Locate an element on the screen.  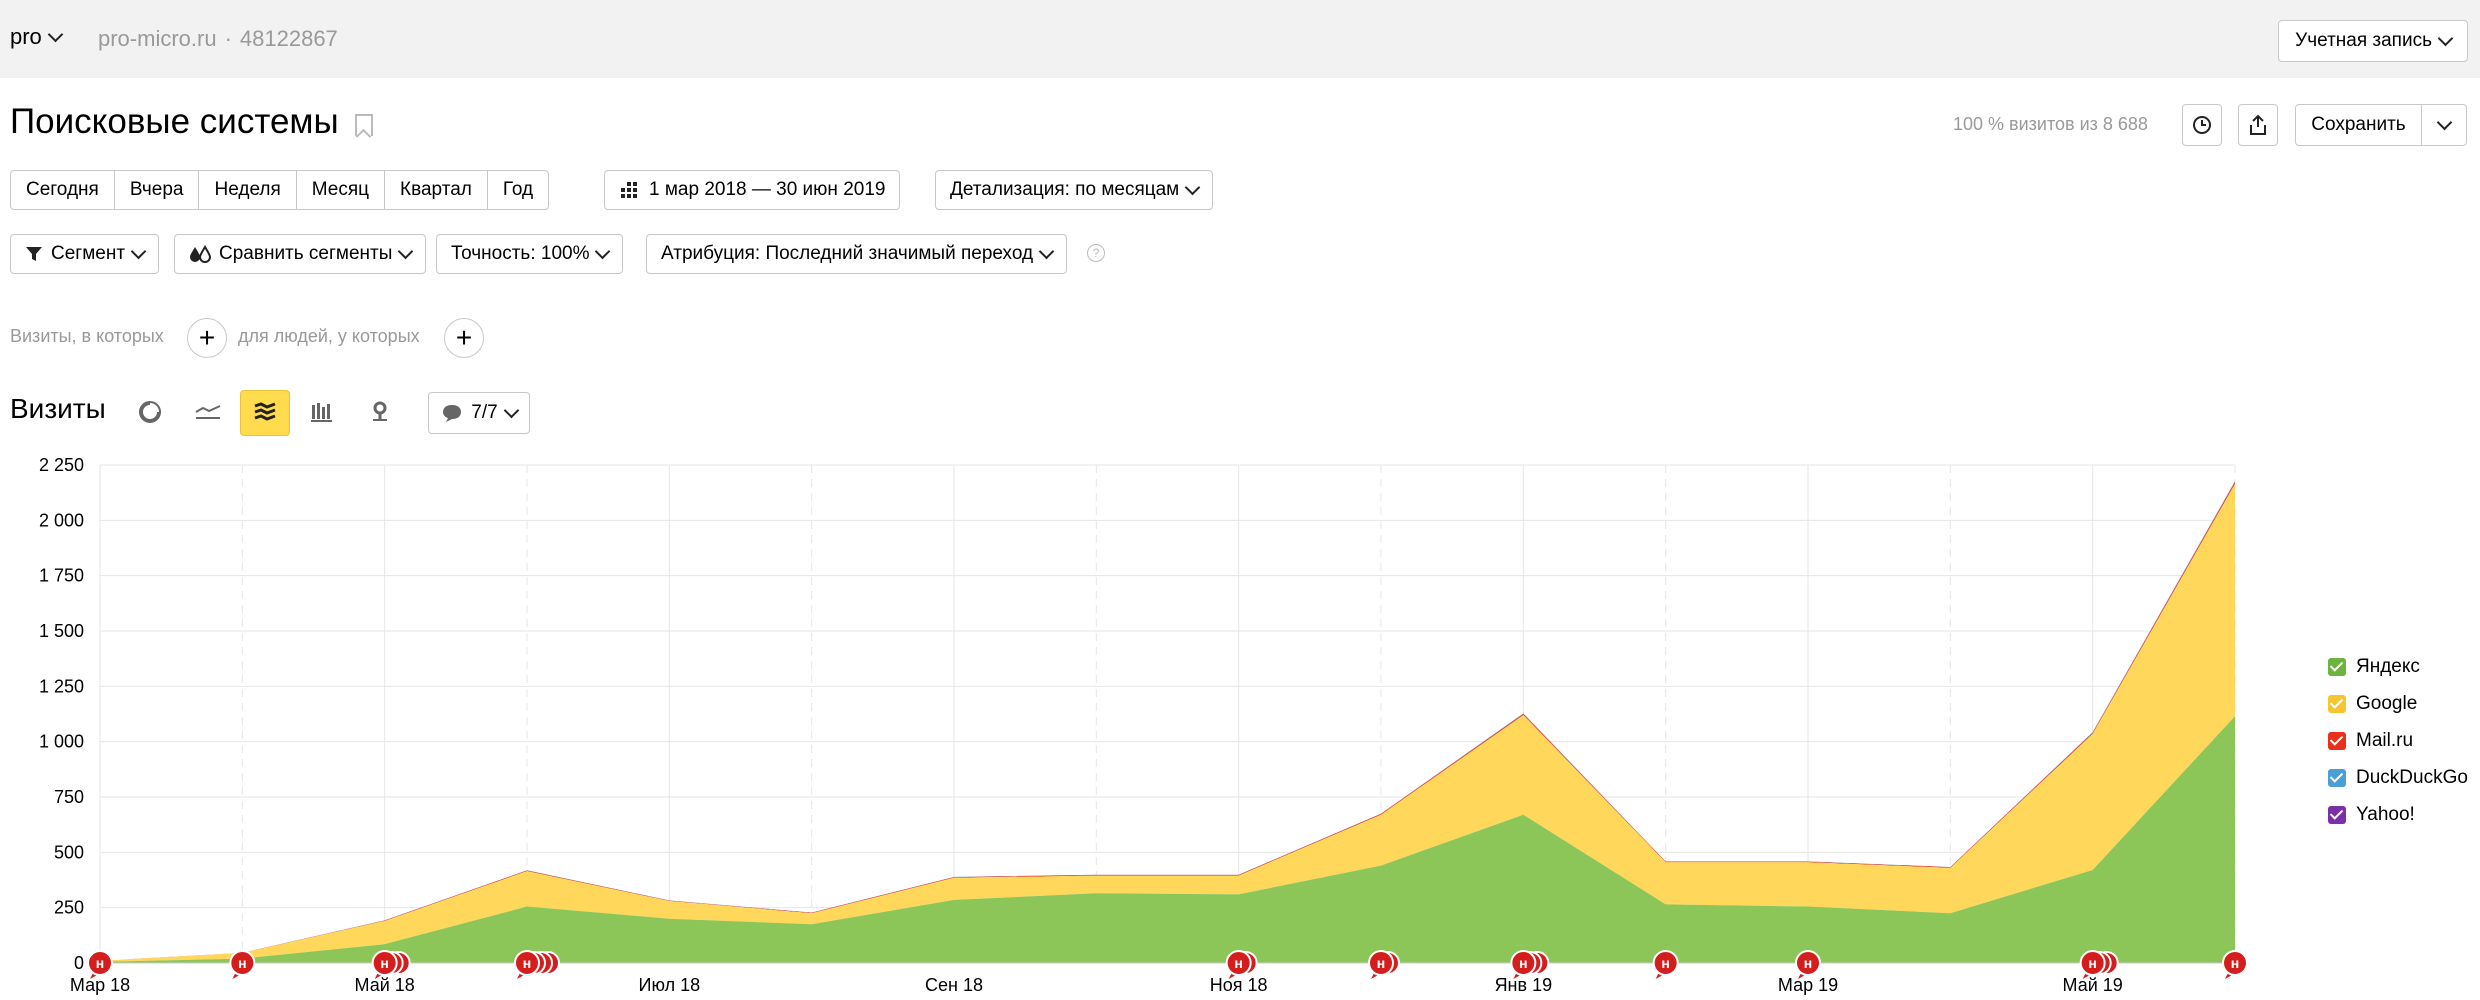
date-range-button: 1 мар 2018 — 30 июн 2019 is located at coordinates (752, 190).